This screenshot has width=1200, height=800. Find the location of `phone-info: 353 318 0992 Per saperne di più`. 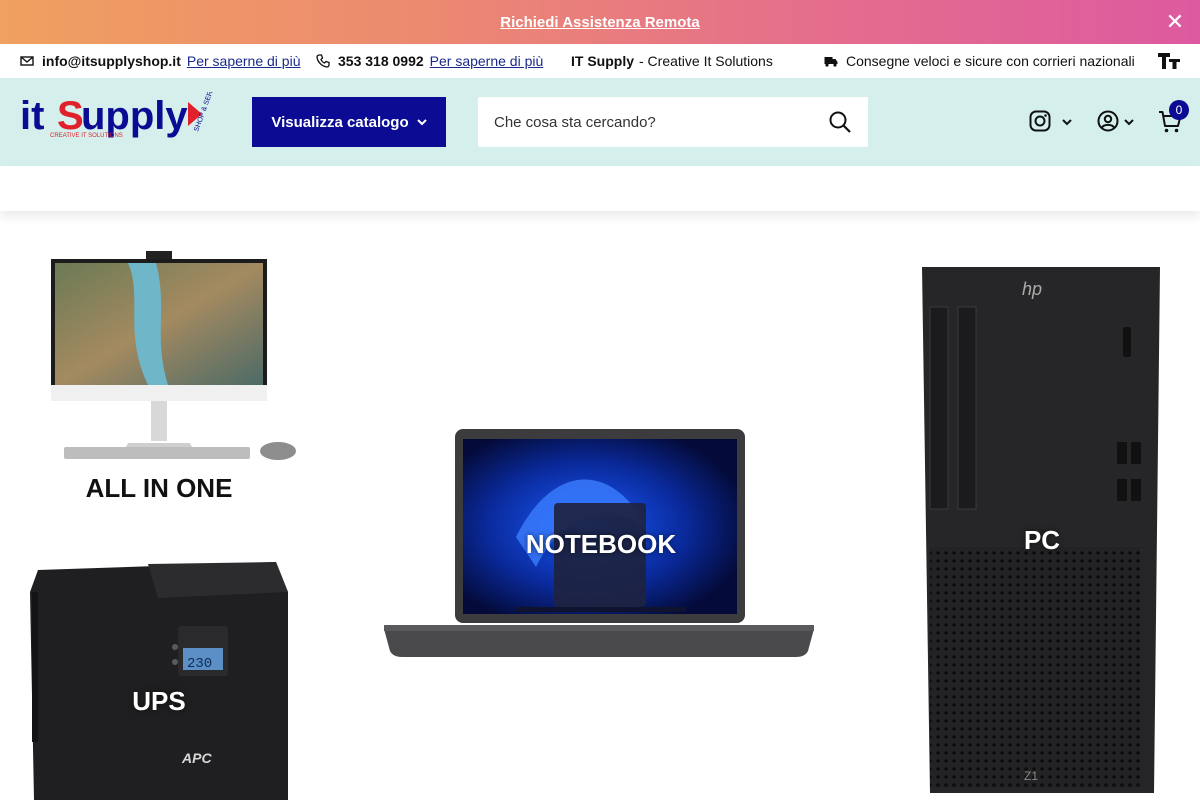

phone-info: 353 318 0992 Per saperne di più is located at coordinates (429, 61).